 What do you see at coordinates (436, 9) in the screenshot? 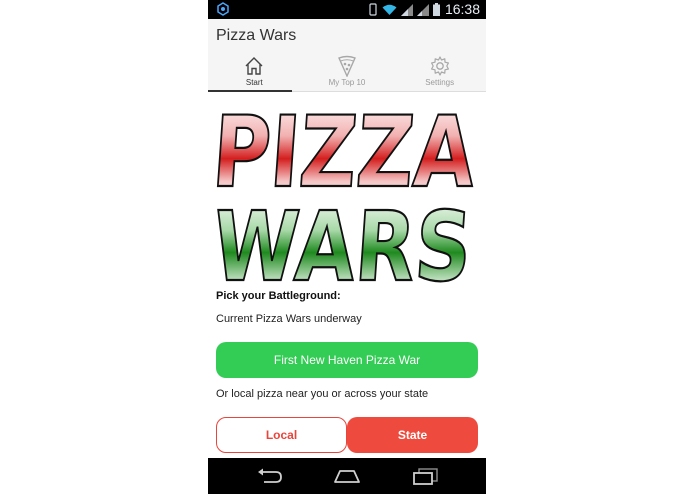
I see `battery-icon` at bounding box center [436, 9].